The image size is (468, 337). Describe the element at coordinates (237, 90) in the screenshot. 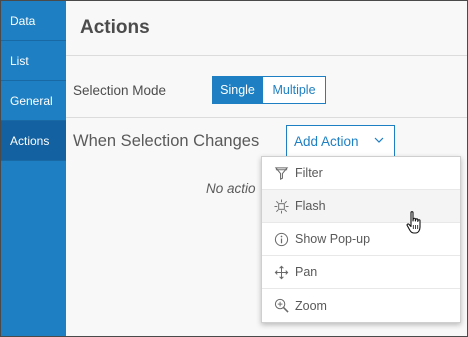

I see `single-mode-button: Single` at that location.